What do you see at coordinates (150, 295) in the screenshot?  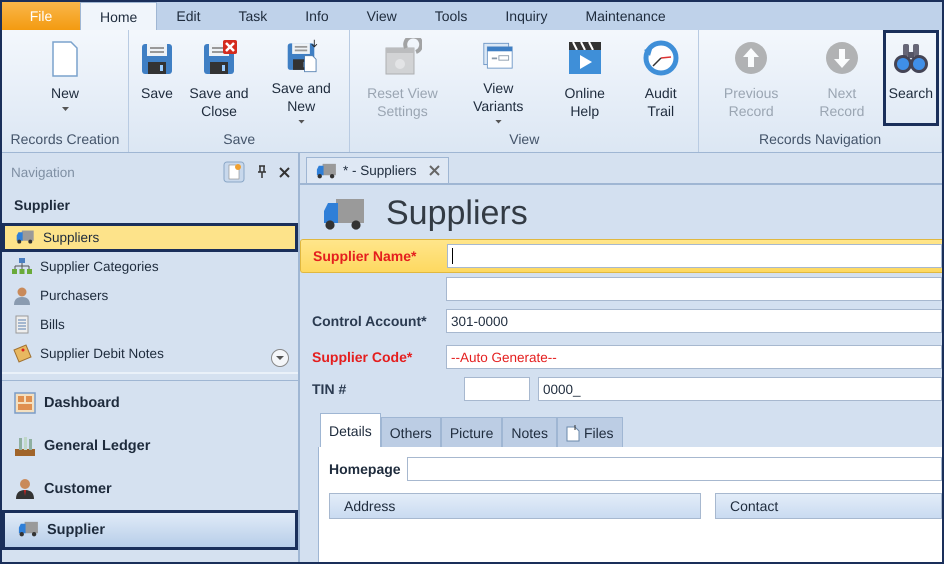 I see `navigation-item: Purchasers` at bounding box center [150, 295].